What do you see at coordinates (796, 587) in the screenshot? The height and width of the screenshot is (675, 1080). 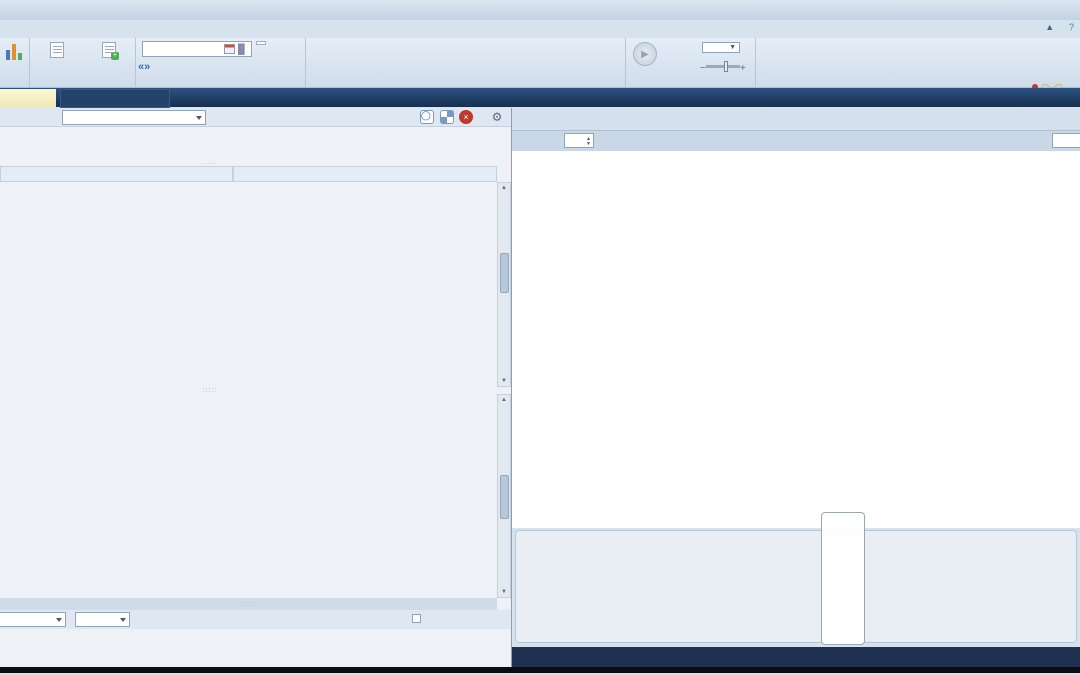 I see `greeks-strip` at bounding box center [796, 587].